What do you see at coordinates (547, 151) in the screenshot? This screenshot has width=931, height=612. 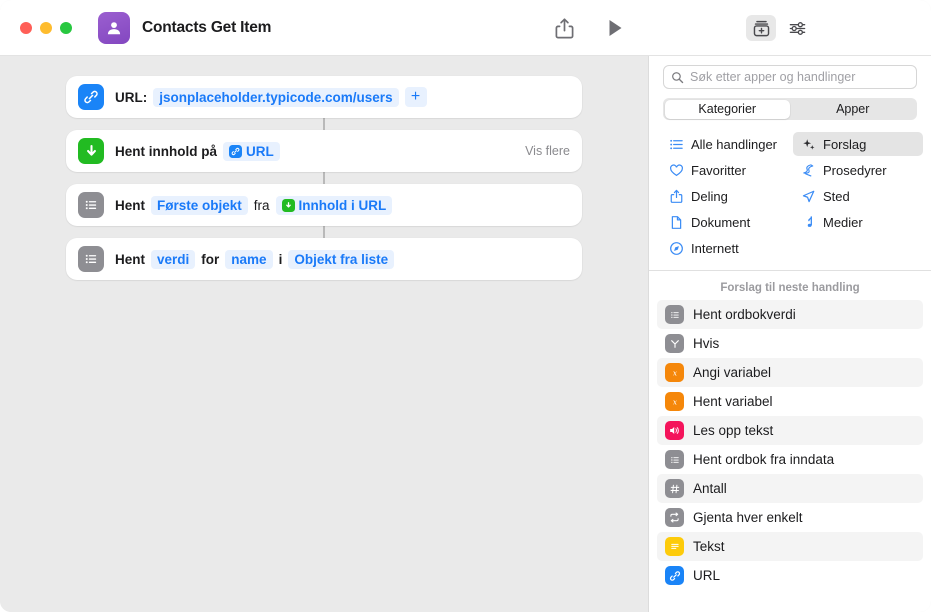 I see `show-more-button: Vis flere` at bounding box center [547, 151].